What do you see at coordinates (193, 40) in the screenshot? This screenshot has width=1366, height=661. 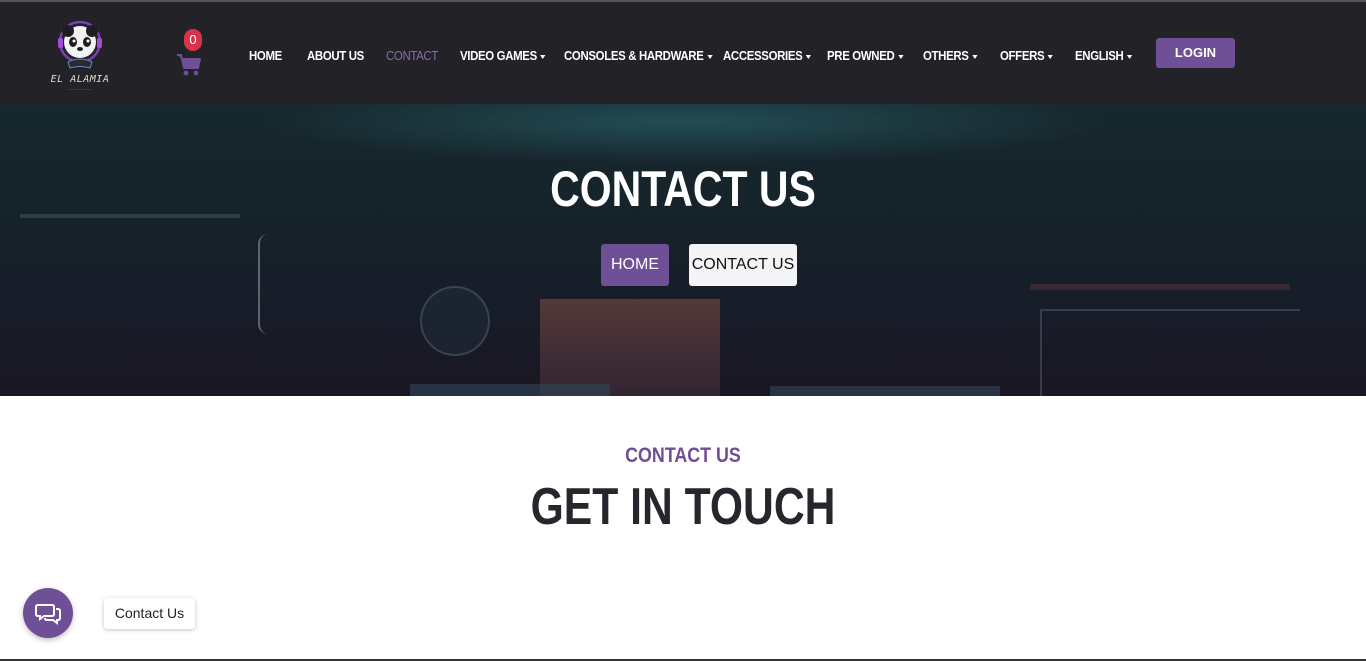 I see `cart-count-badge: 0` at bounding box center [193, 40].